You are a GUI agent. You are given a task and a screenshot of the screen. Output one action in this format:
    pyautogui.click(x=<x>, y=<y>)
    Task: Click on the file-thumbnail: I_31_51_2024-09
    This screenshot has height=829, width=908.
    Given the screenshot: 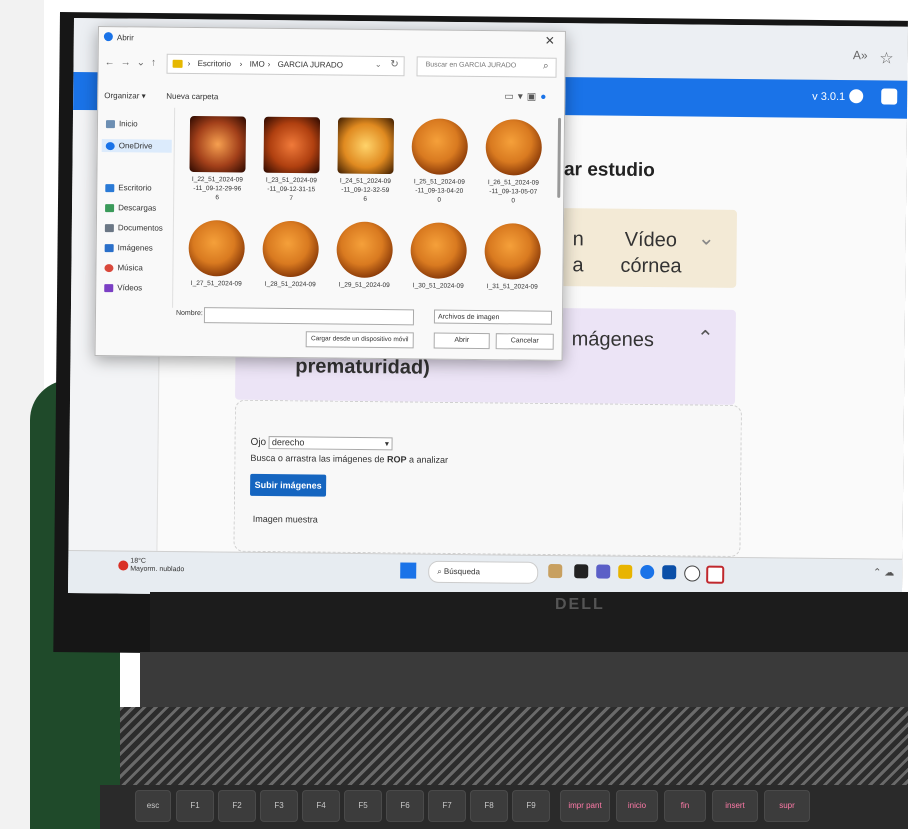 What is the action you would take?
    pyautogui.click(x=512, y=269)
    